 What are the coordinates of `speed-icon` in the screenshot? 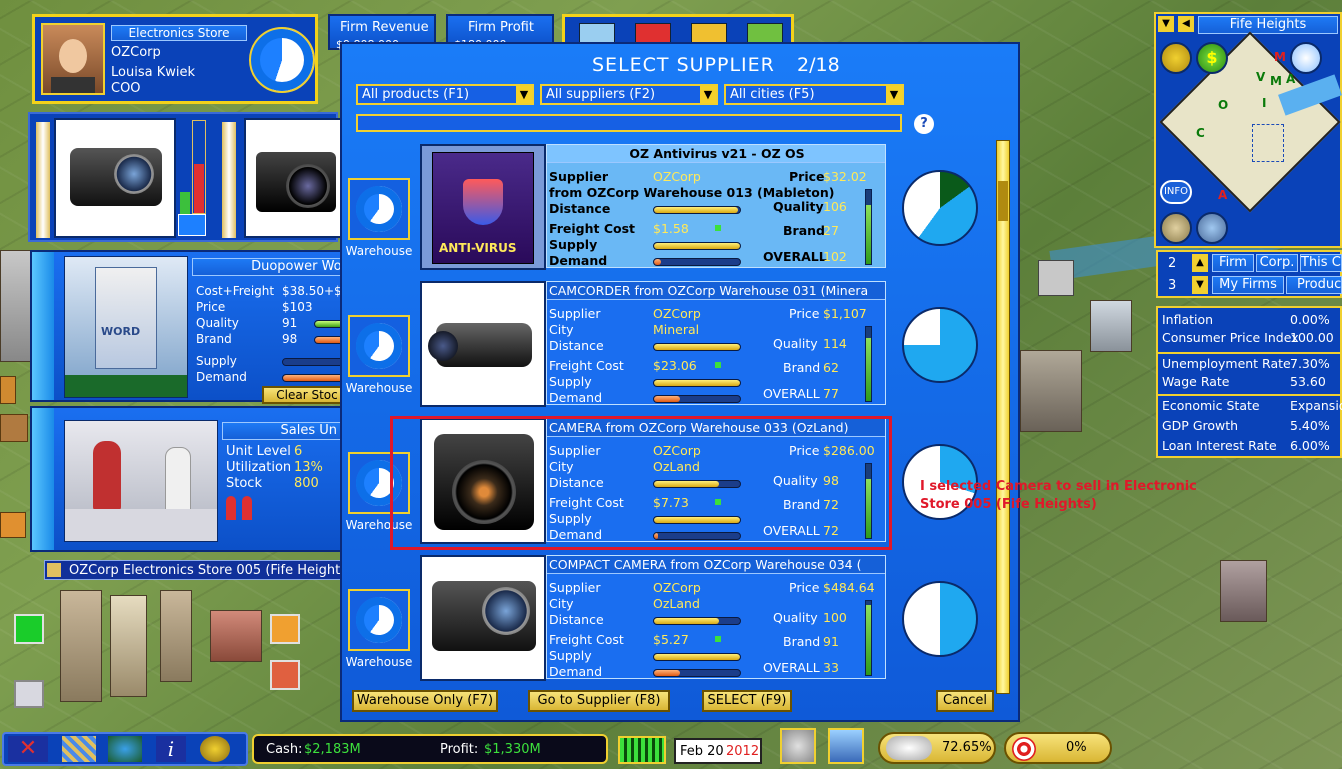 It's located at (215, 749).